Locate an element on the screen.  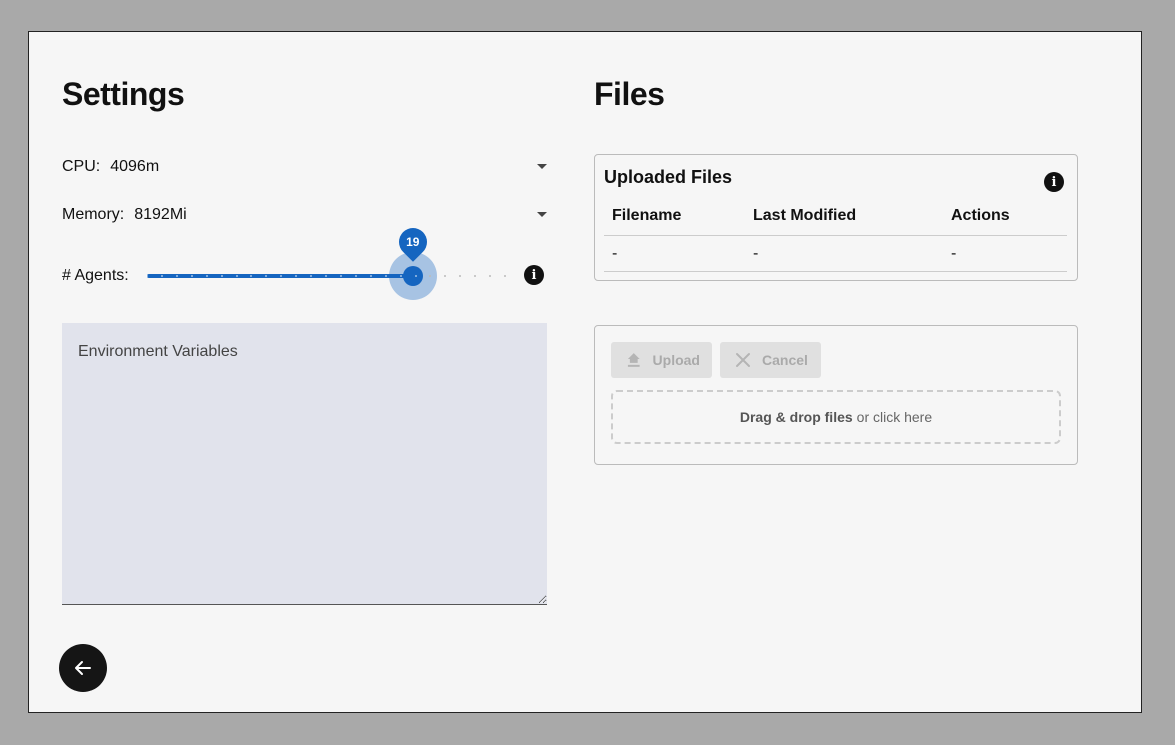
back-button is located at coordinates (83, 668).